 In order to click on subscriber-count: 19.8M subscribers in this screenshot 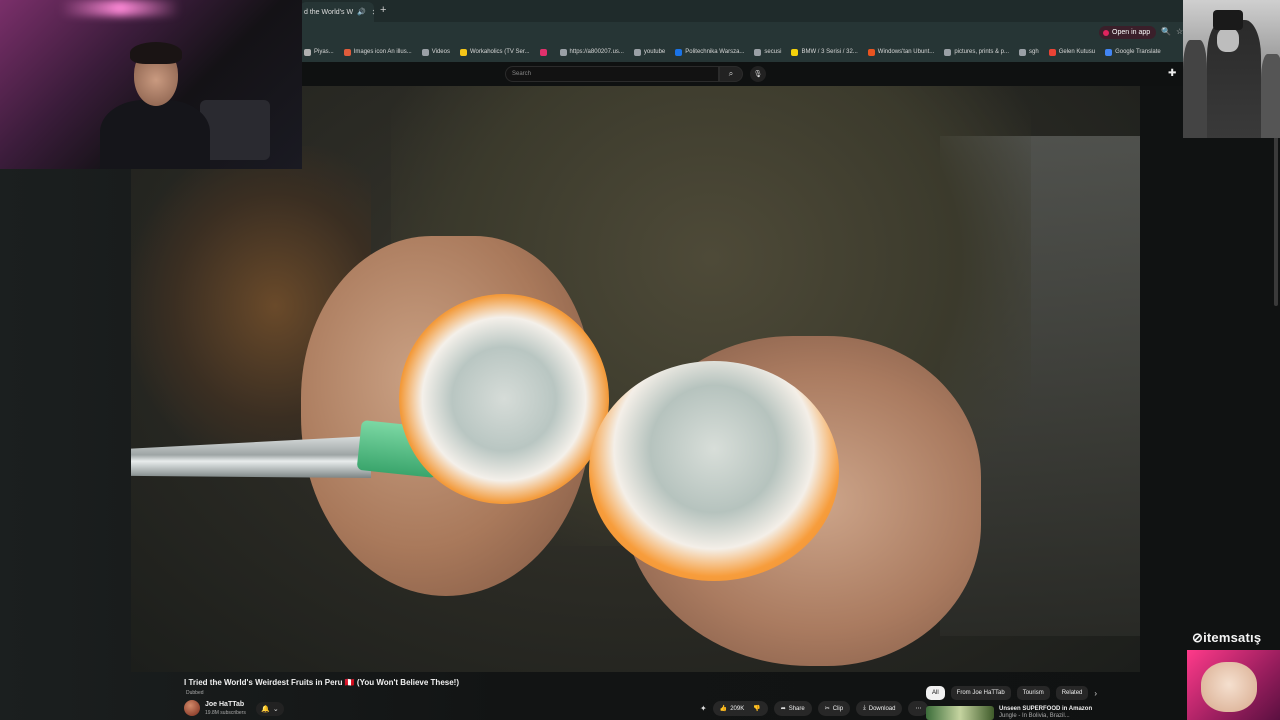, I will do `click(225, 713)`.